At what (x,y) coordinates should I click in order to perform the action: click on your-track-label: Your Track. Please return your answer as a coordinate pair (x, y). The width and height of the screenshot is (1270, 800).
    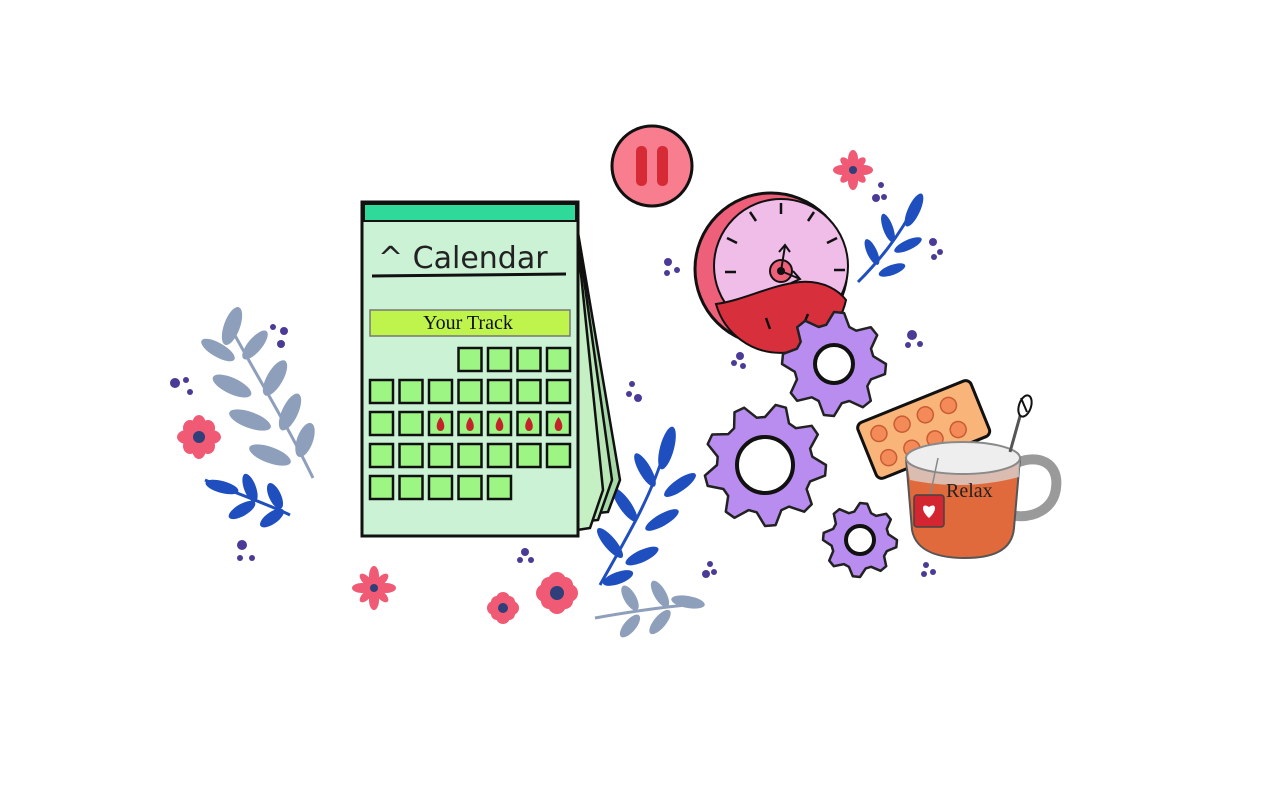
    Looking at the image, I should click on (468, 323).